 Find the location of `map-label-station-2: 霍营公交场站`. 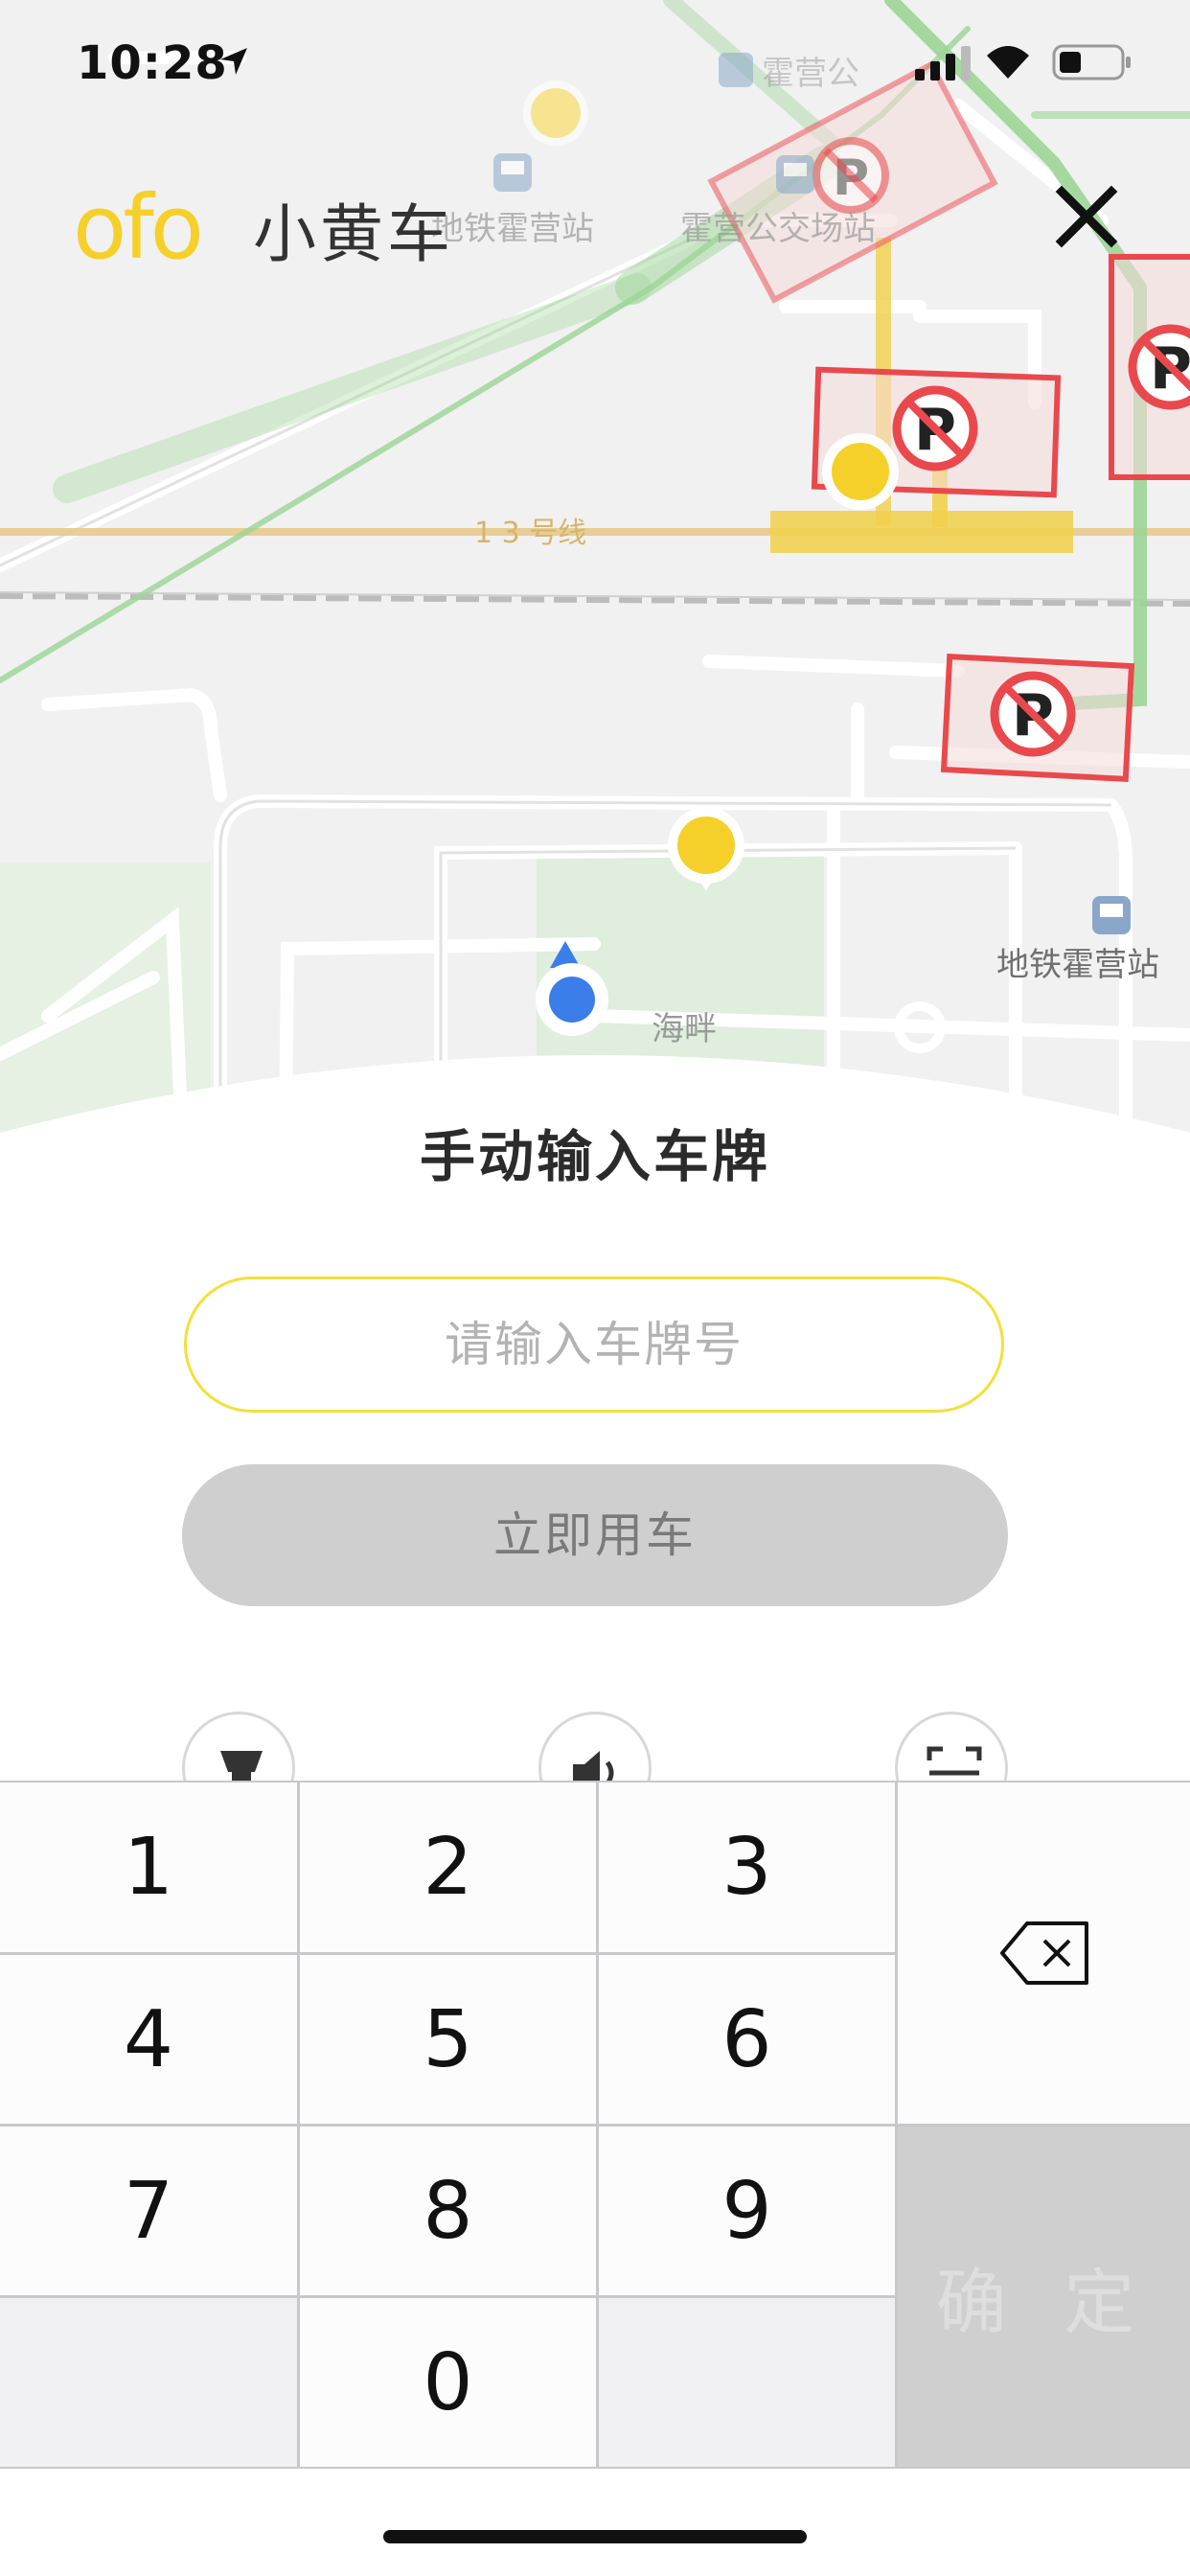

map-label-station-2: 霍营公交场站 is located at coordinates (778, 229).